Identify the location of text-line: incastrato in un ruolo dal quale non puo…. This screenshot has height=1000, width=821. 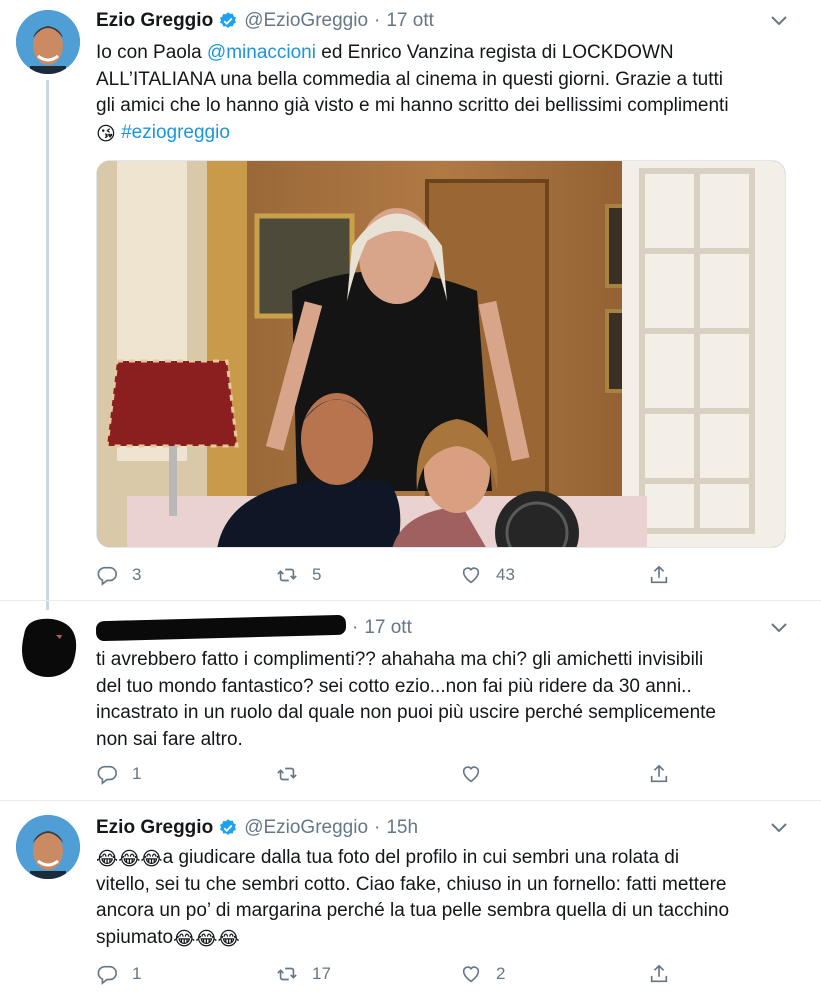
(406, 712).